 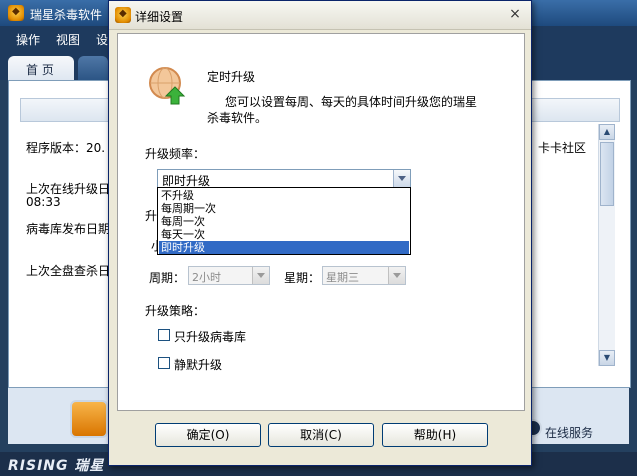 What do you see at coordinates (569, 432) in the screenshot?
I see `online-service-link: 在线服务` at bounding box center [569, 432].